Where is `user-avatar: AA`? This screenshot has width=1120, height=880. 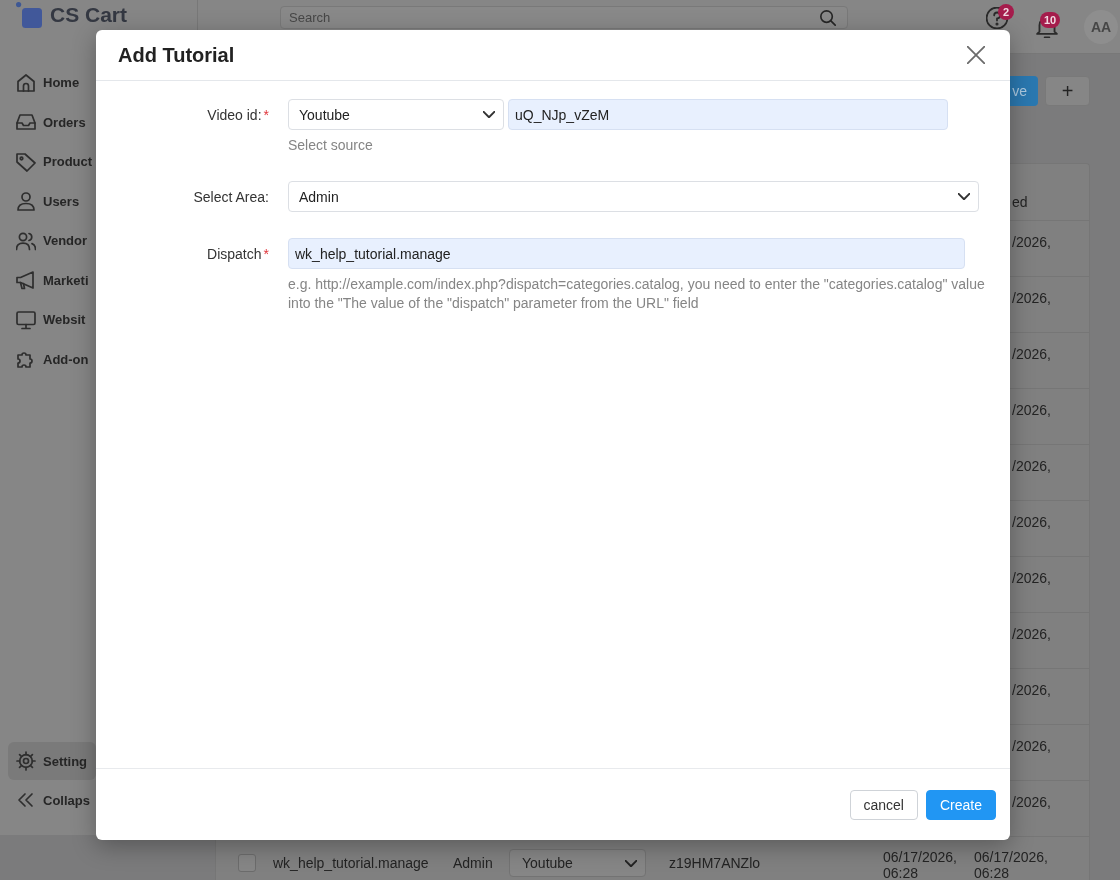 user-avatar: AA is located at coordinates (1101, 27).